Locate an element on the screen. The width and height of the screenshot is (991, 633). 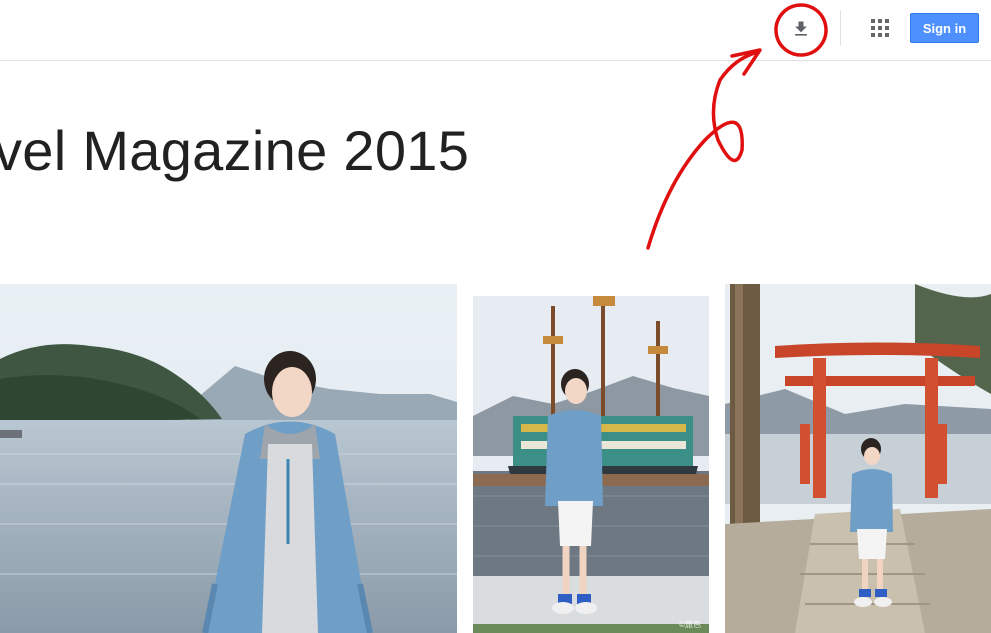
top-bar: Sign in is located at coordinates (495, 30).